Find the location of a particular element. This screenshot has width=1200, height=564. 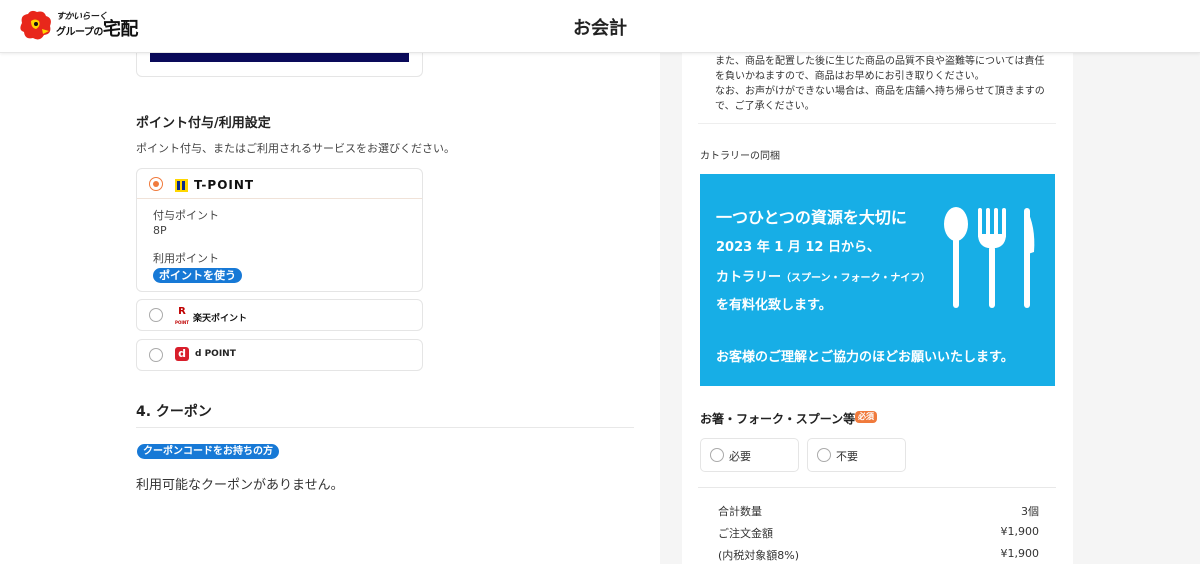

cutlery-label: カトラリーの同梱 is located at coordinates (740, 156).